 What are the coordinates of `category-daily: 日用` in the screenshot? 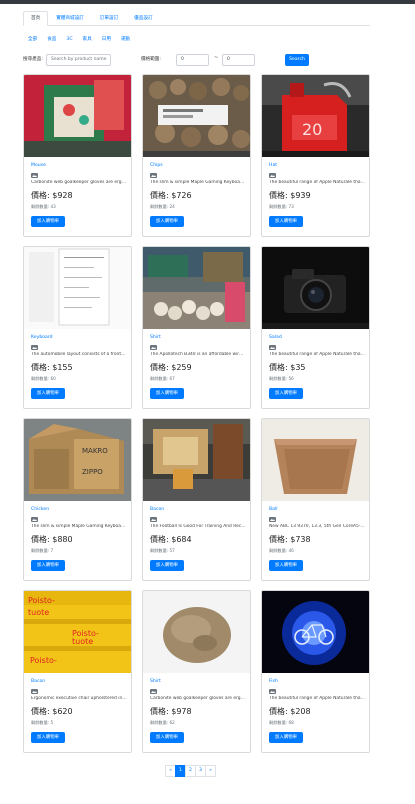 It's located at (106, 39).